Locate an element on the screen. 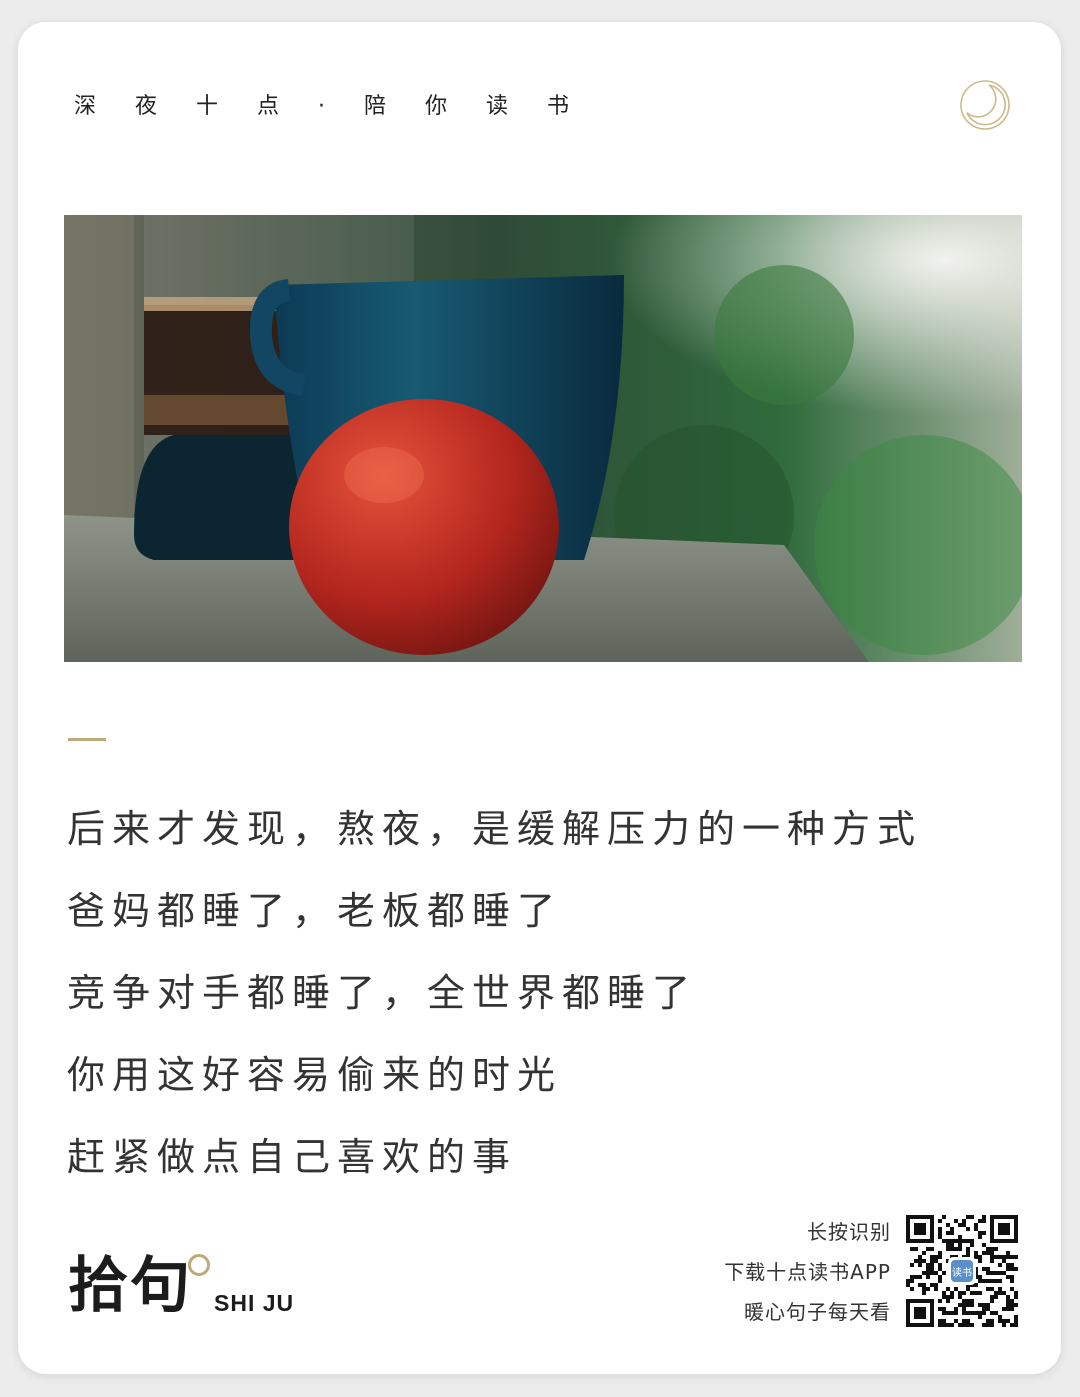  quote-line: 你用这好容易偷来的时光 is located at coordinates (315, 1075).